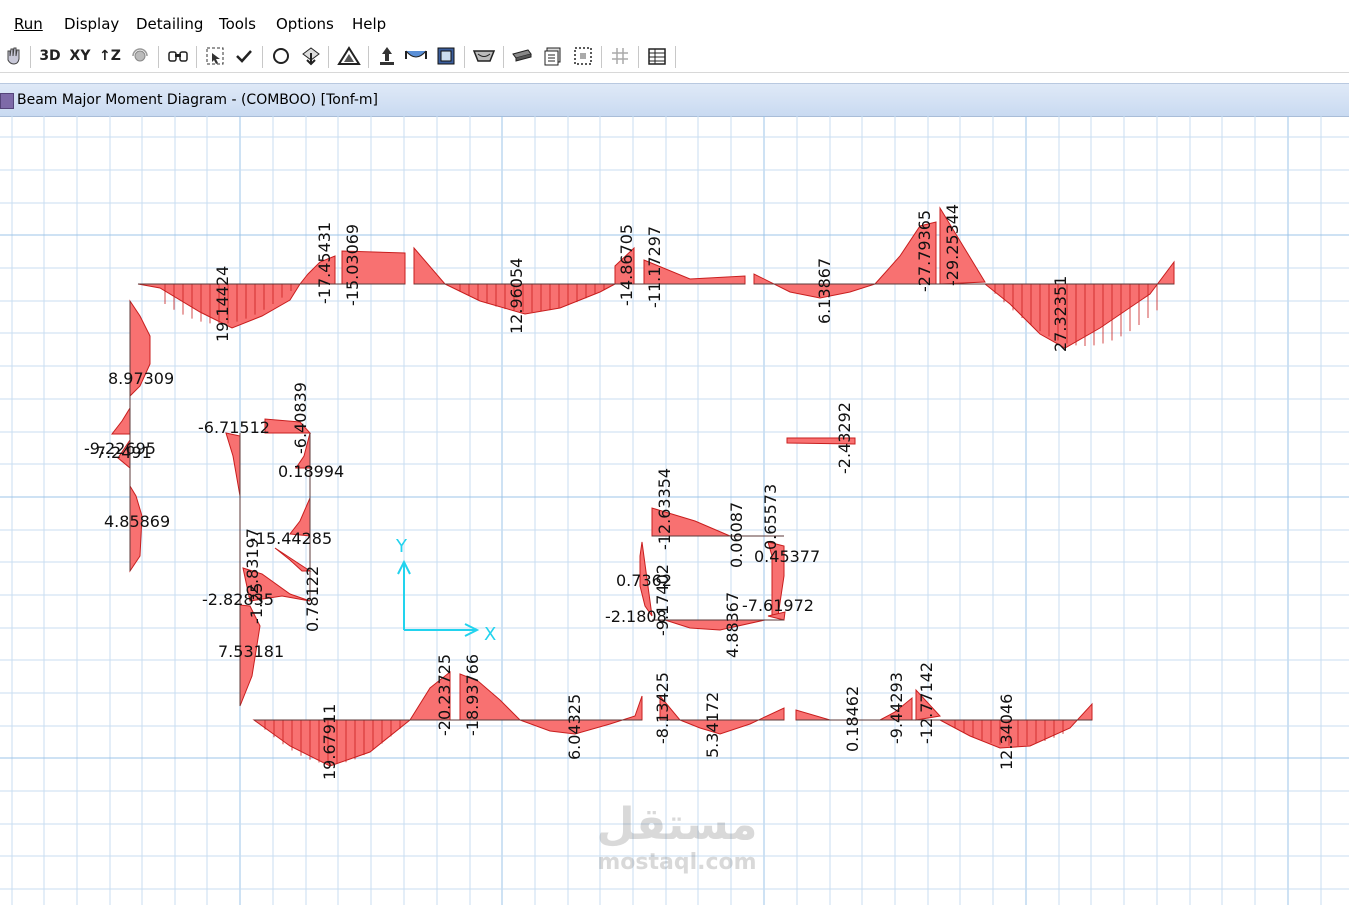 The image size is (1349, 905). Describe the element at coordinates (896, 708) in the screenshot. I see `moment-value-label: -9.44293` at that location.